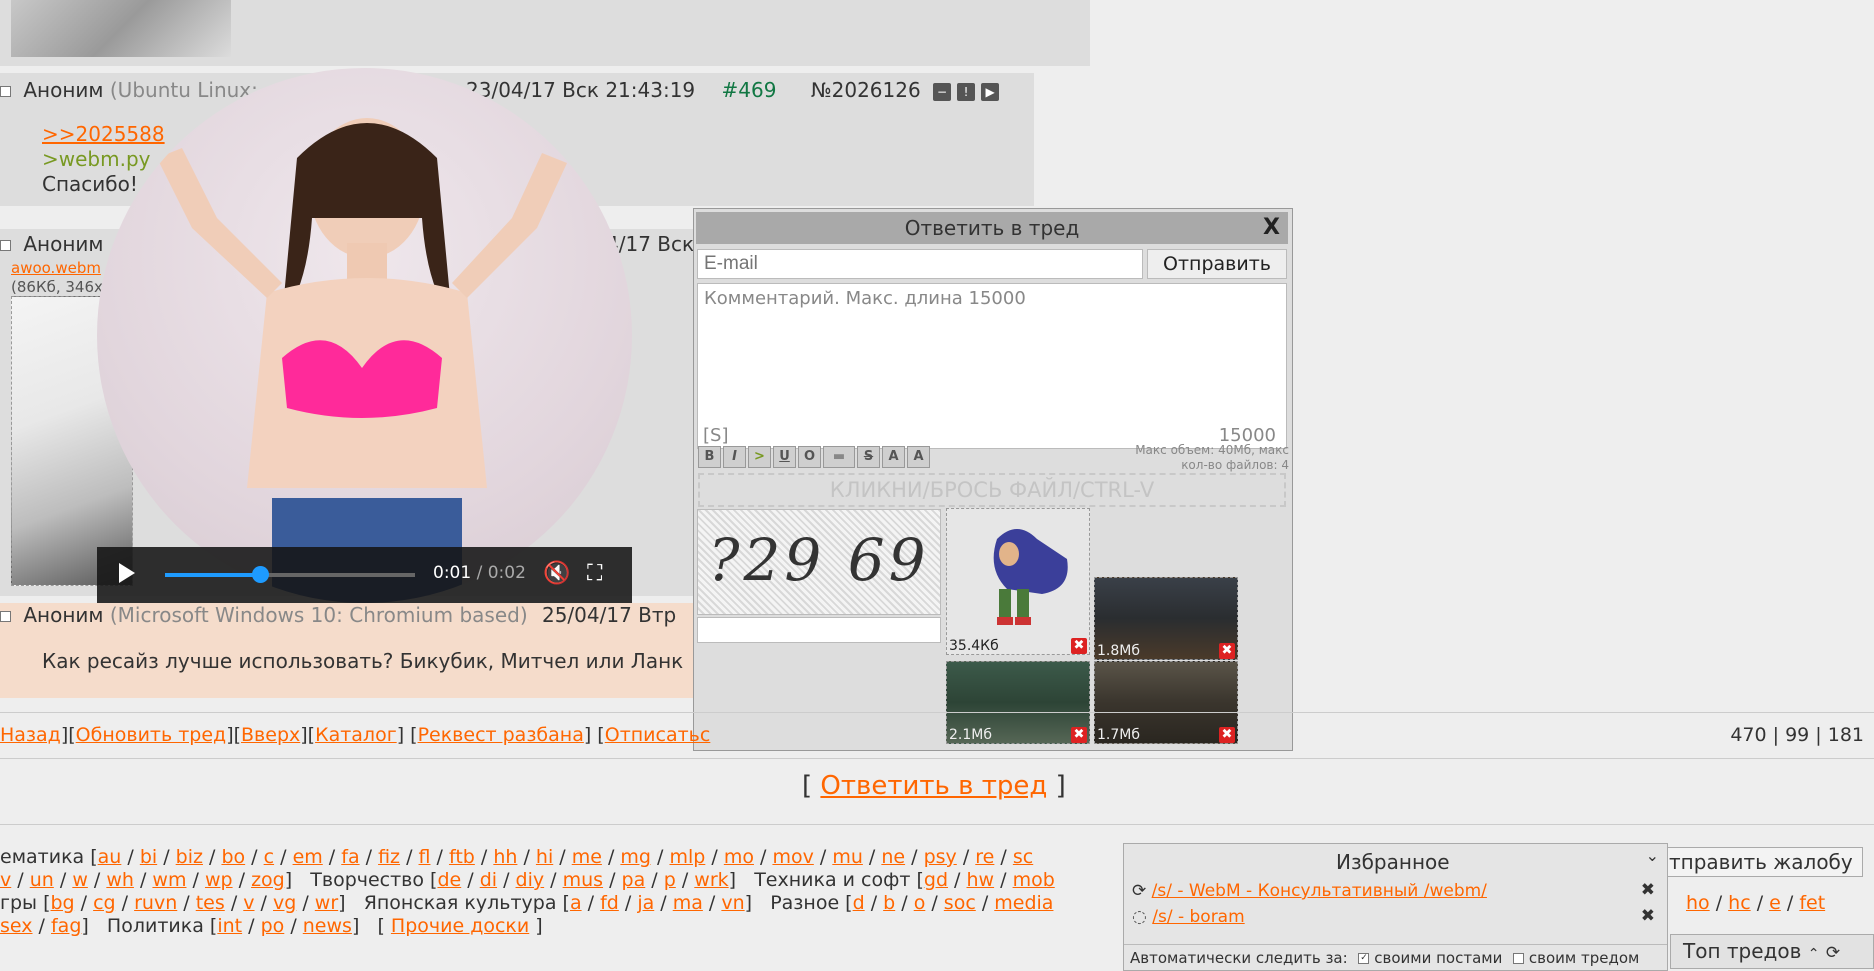 The height and width of the screenshot is (971, 1874). What do you see at coordinates (635, 857) in the screenshot?
I see `board-link-mg: mg` at bounding box center [635, 857].